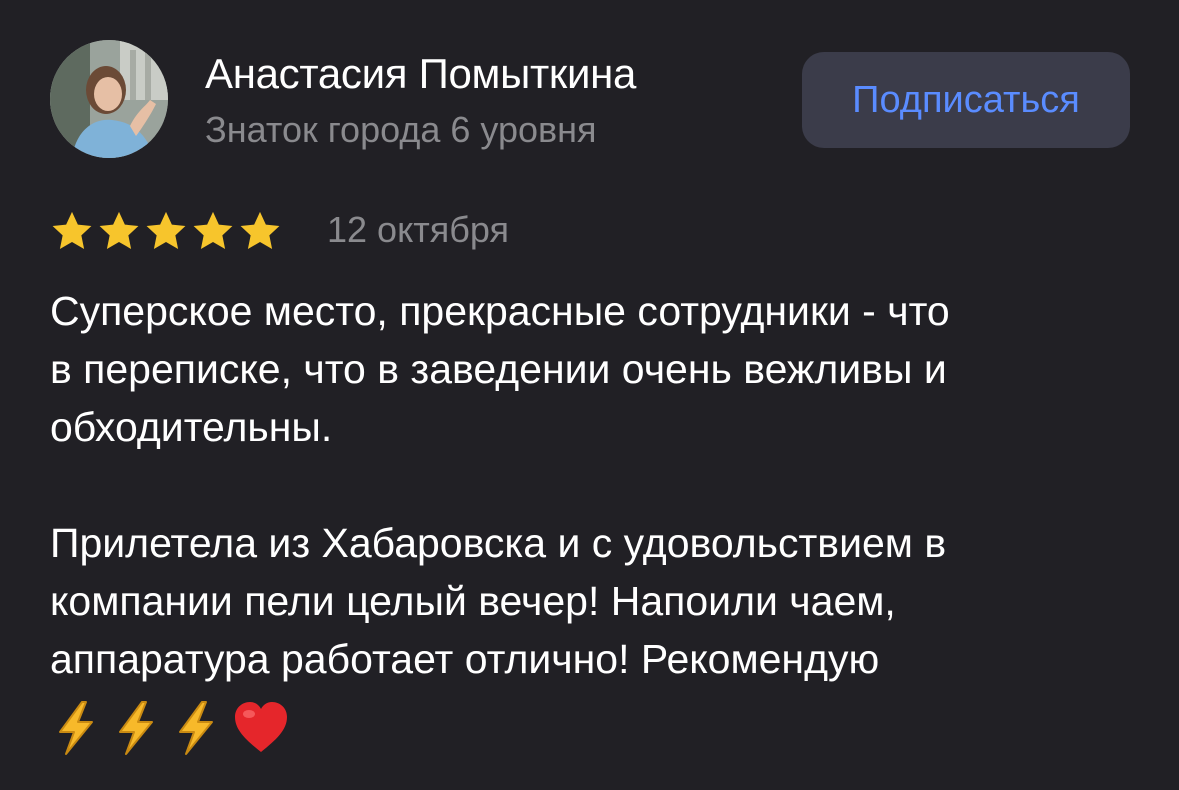 This screenshot has width=1179, height=790. I want to click on emoji-row, so click(171, 728).